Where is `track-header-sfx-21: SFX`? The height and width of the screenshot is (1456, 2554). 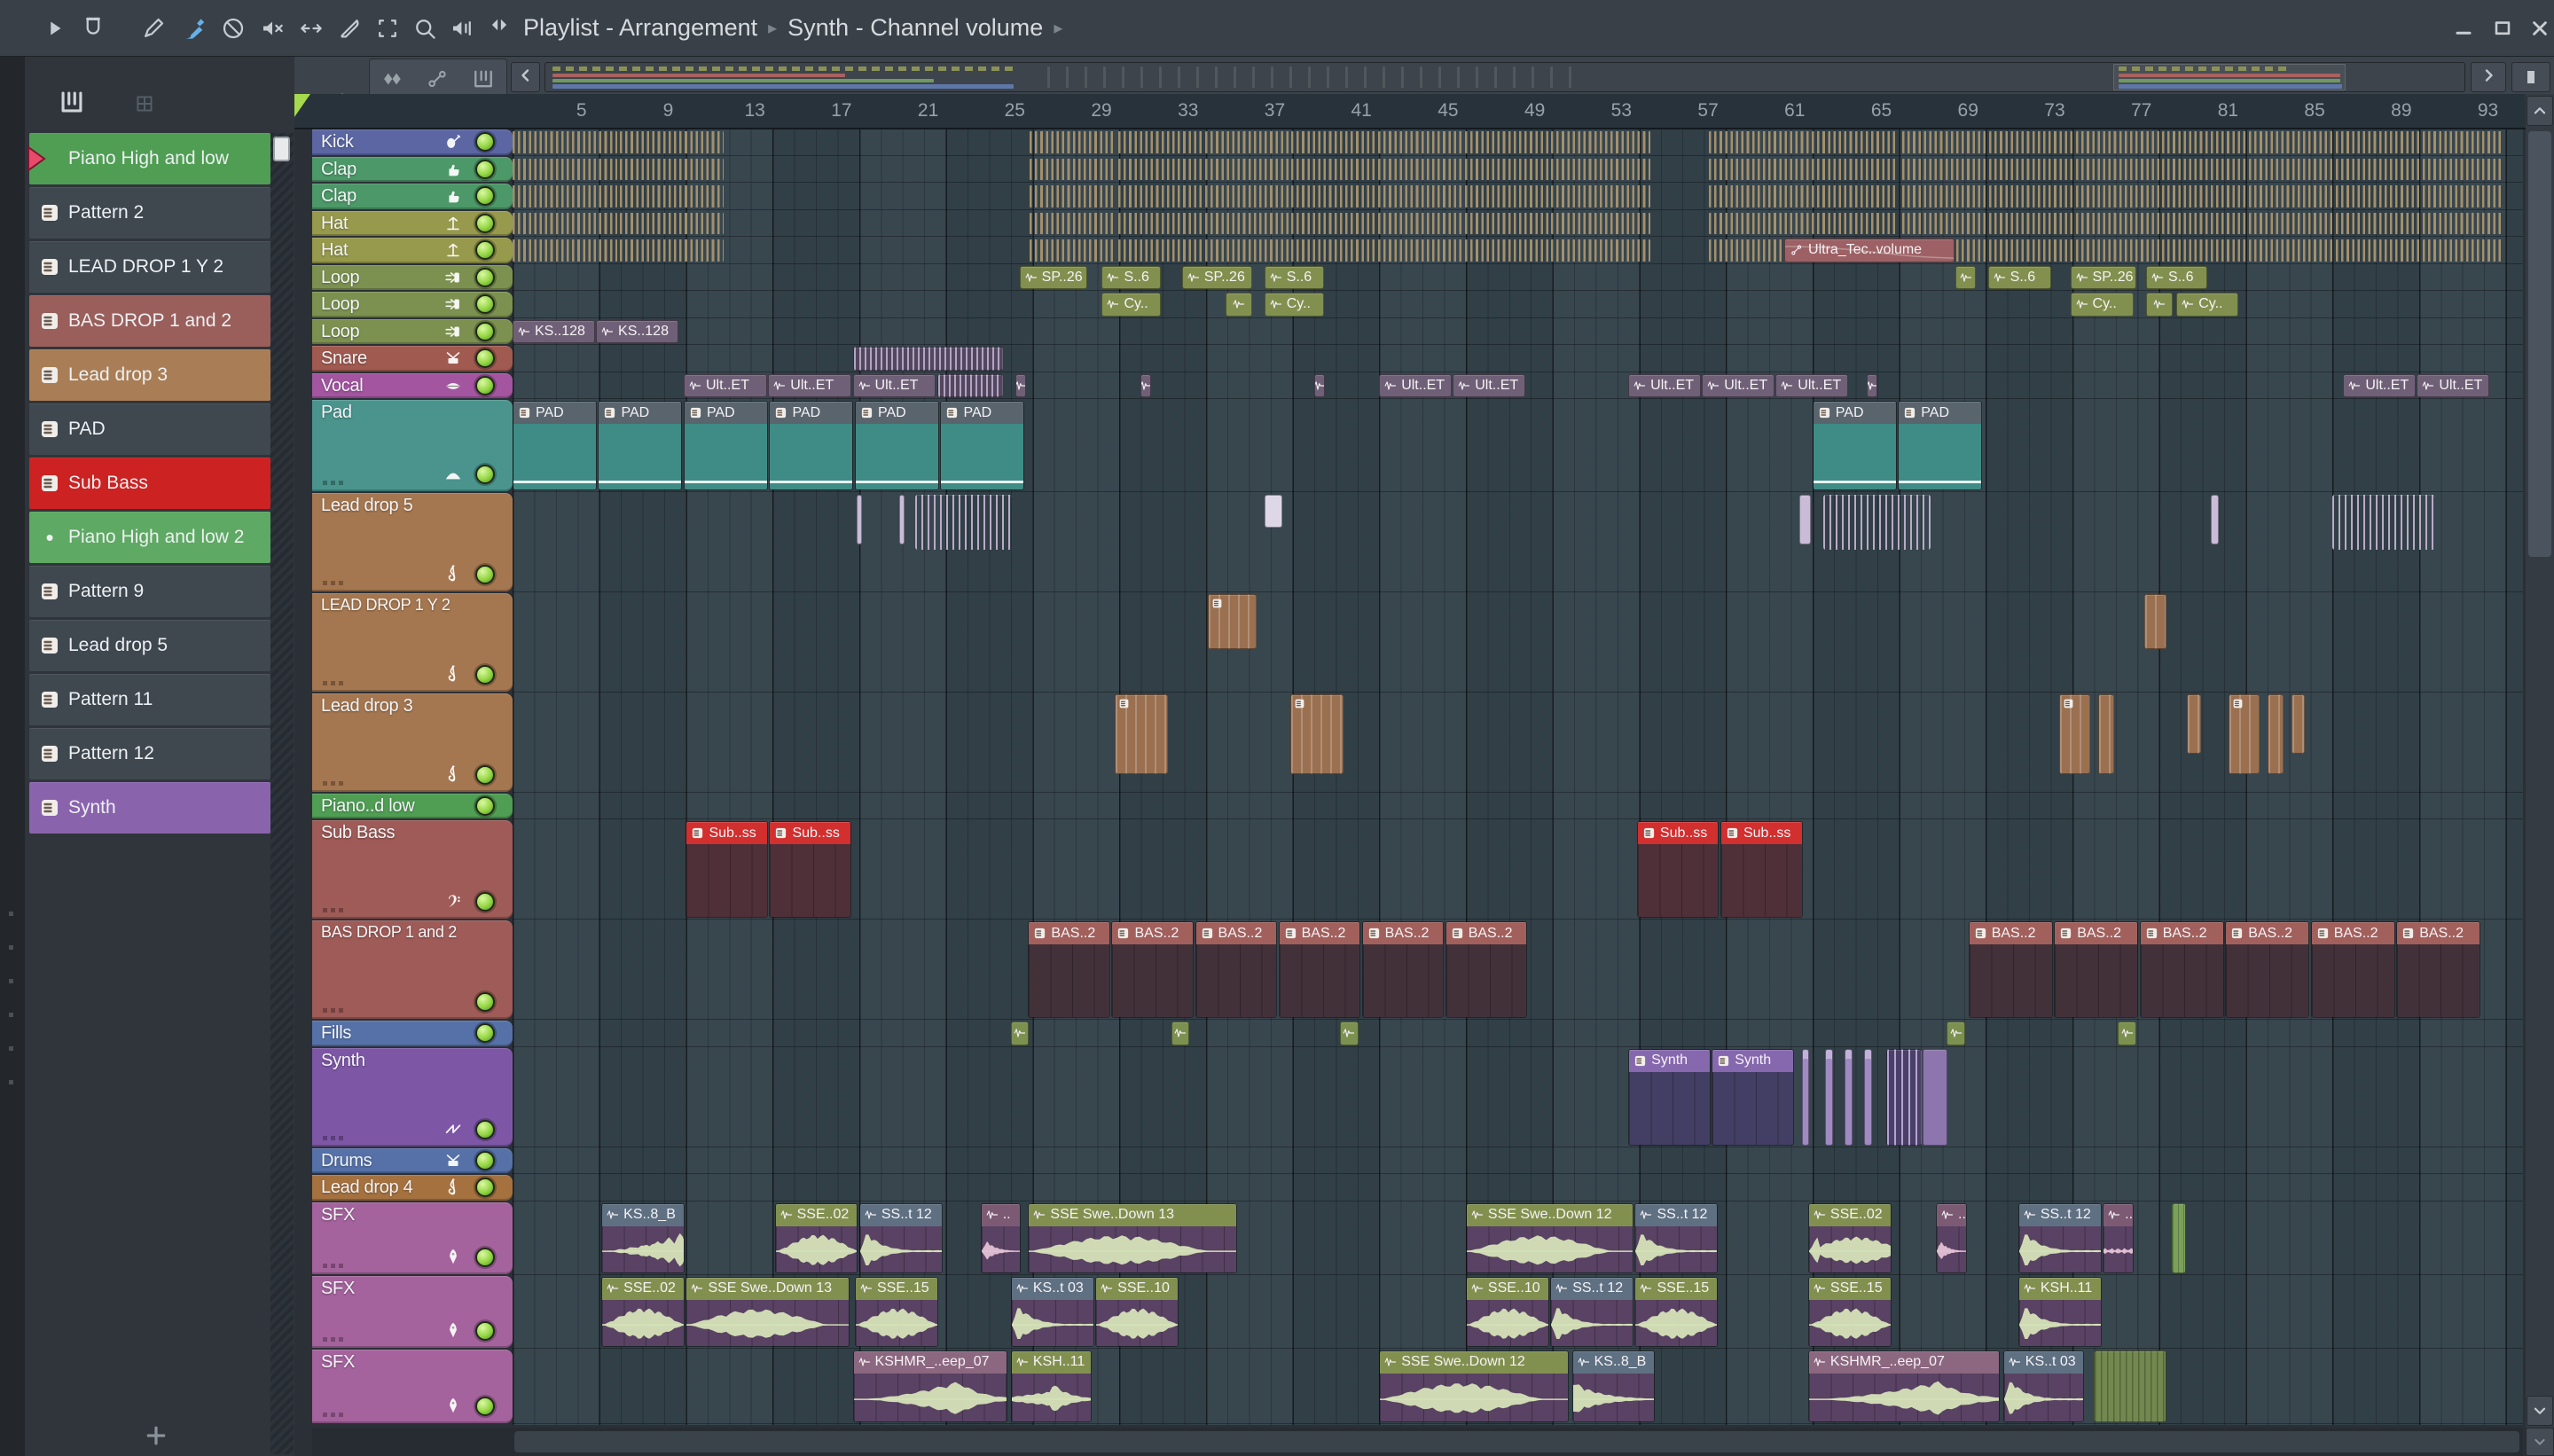
track-header-sfx-21: SFX is located at coordinates (412, 1238).